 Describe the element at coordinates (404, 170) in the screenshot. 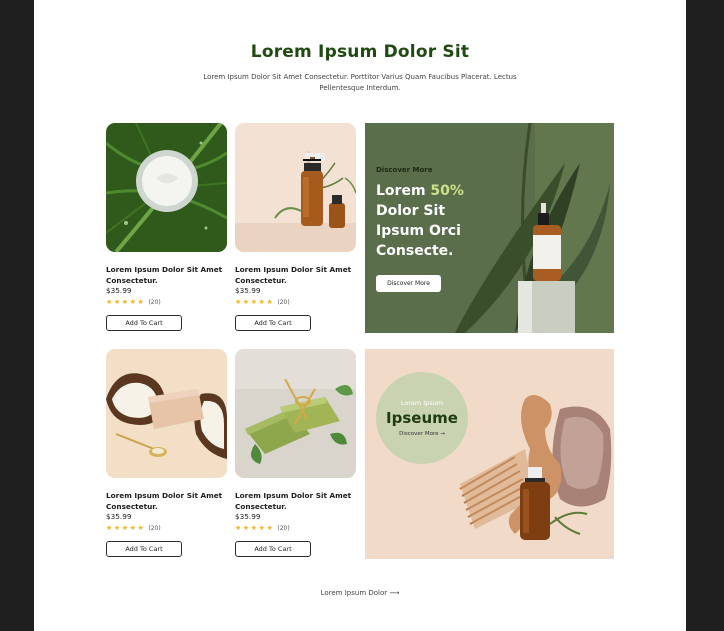

I see `promo-eyebrow: Discover More` at that location.